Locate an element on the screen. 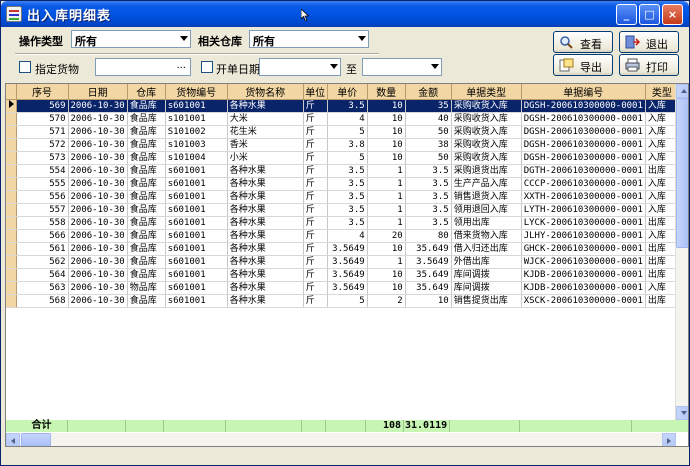 Image resolution: width=690 pixels, height=466 pixels. col-header: 单价 is located at coordinates (347, 92).